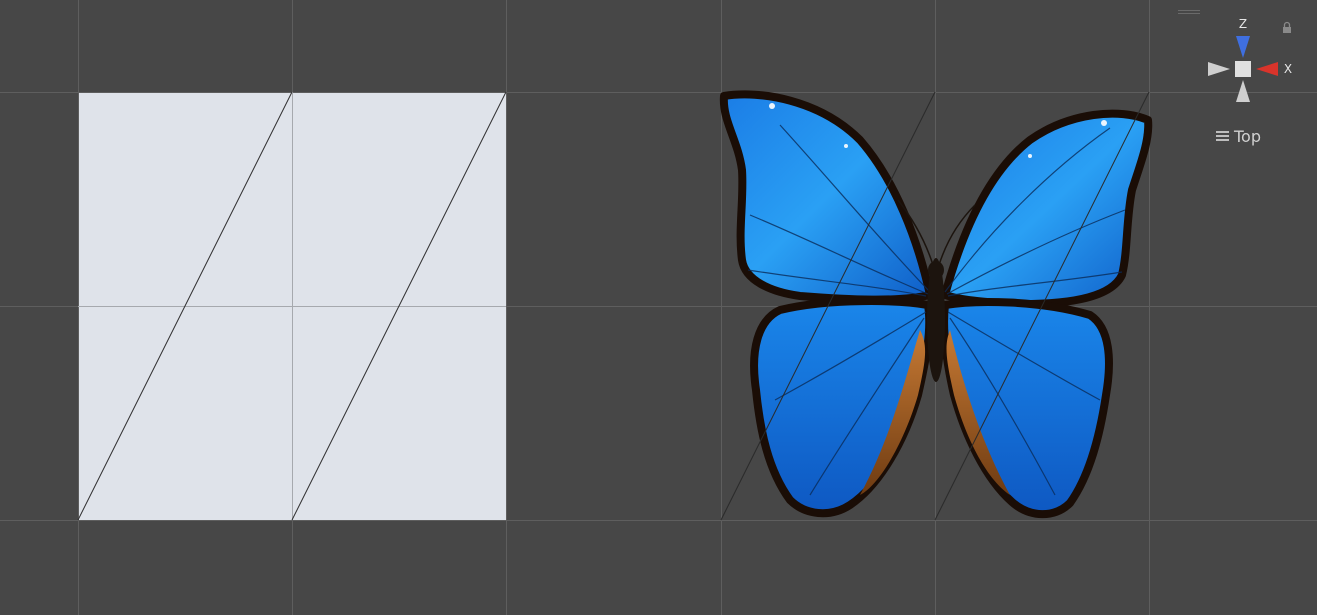 The height and width of the screenshot is (615, 1317). Describe the element at coordinates (1247, 136) in the screenshot. I see `view-mode-text: Top` at that location.